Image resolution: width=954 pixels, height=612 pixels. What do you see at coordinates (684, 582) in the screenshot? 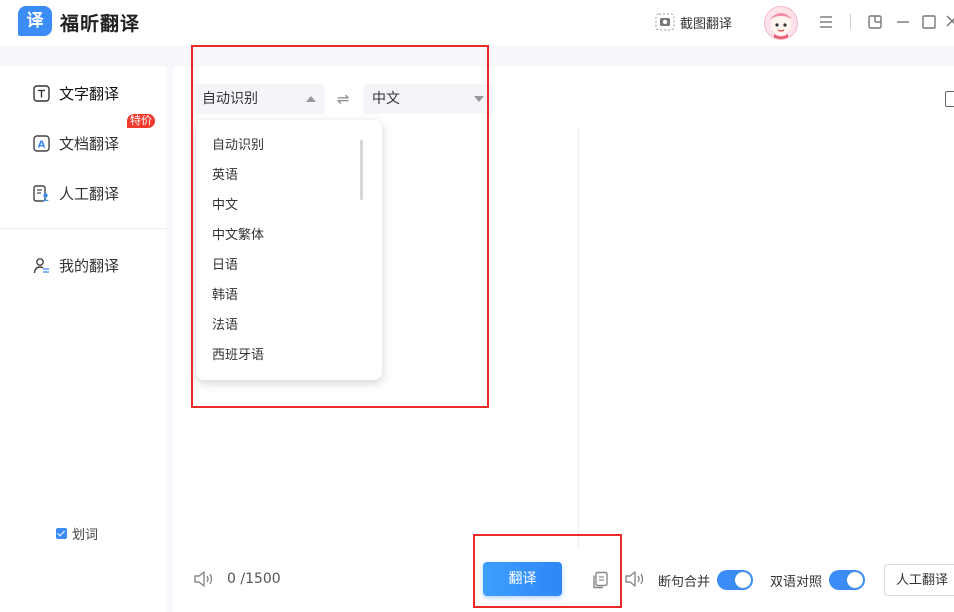
I see `toggle-label: 断句合并` at bounding box center [684, 582].